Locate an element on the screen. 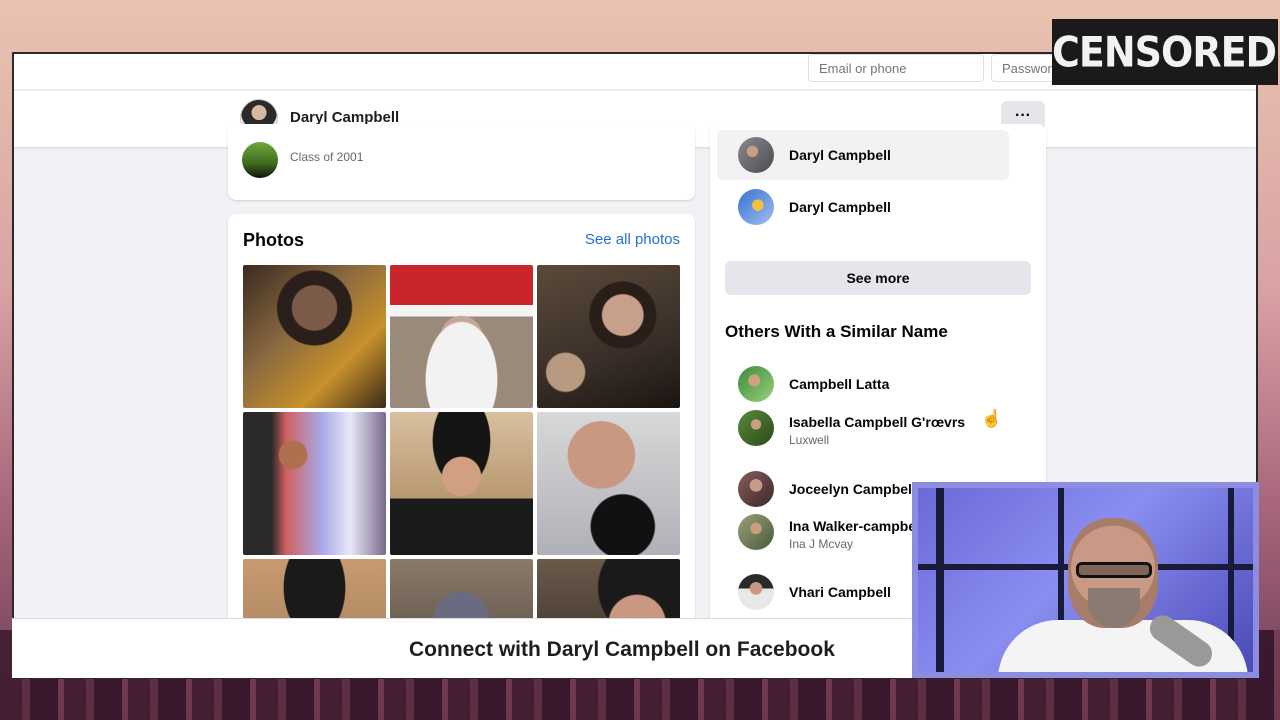 The height and width of the screenshot is (720, 1280). school-icon is located at coordinates (260, 160).